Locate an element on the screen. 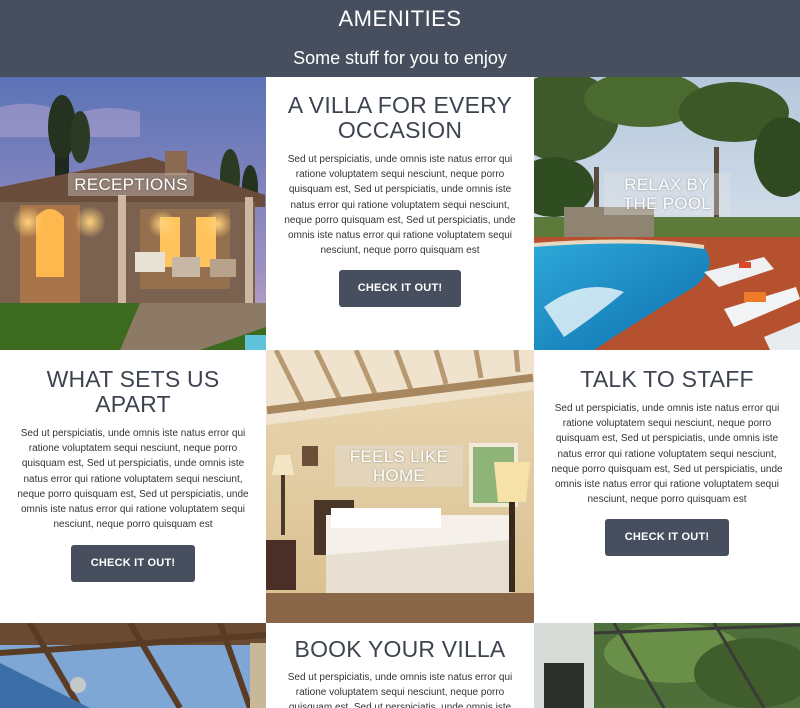 The height and width of the screenshot is (708, 800). pergola-photo is located at coordinates (133, 665).